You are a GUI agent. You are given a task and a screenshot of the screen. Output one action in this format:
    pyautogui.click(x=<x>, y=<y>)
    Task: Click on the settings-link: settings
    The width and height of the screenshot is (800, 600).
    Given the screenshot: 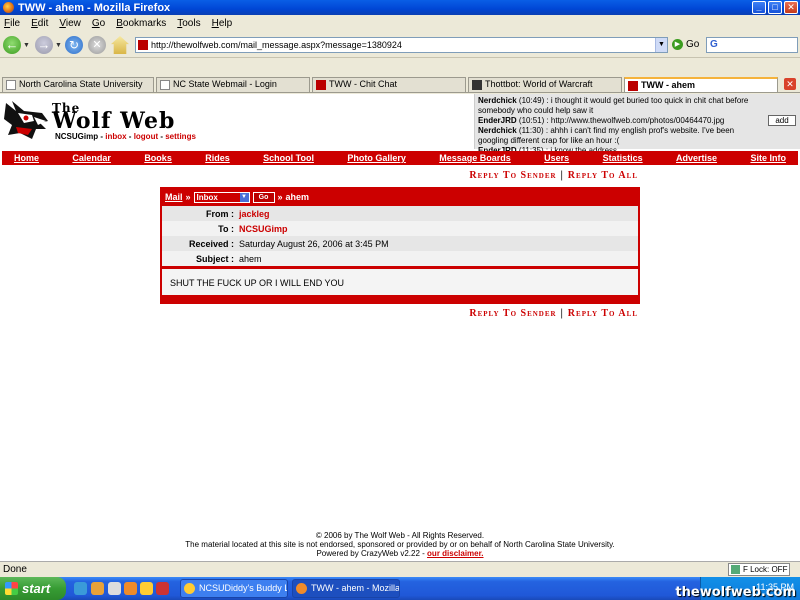 What is the action you would take?
    pyautogui.click(x=180, y=136)
    